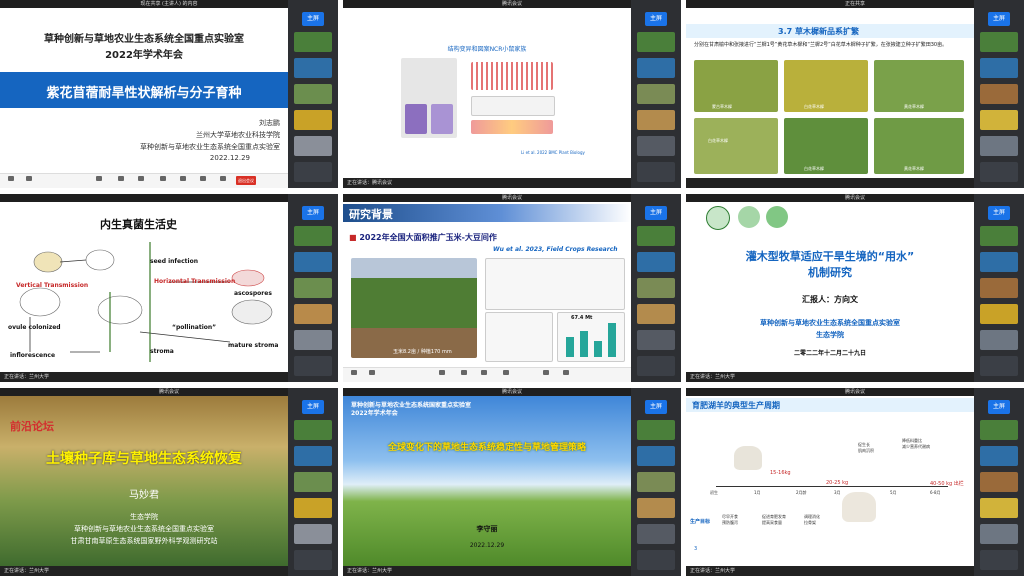 This screenshot has height=576, width=1024. What do you see at coordinates (812, 519) in the screenshot?
I see `goal-3: 调理消化 拉骨架` at bounding box center [812, 519].